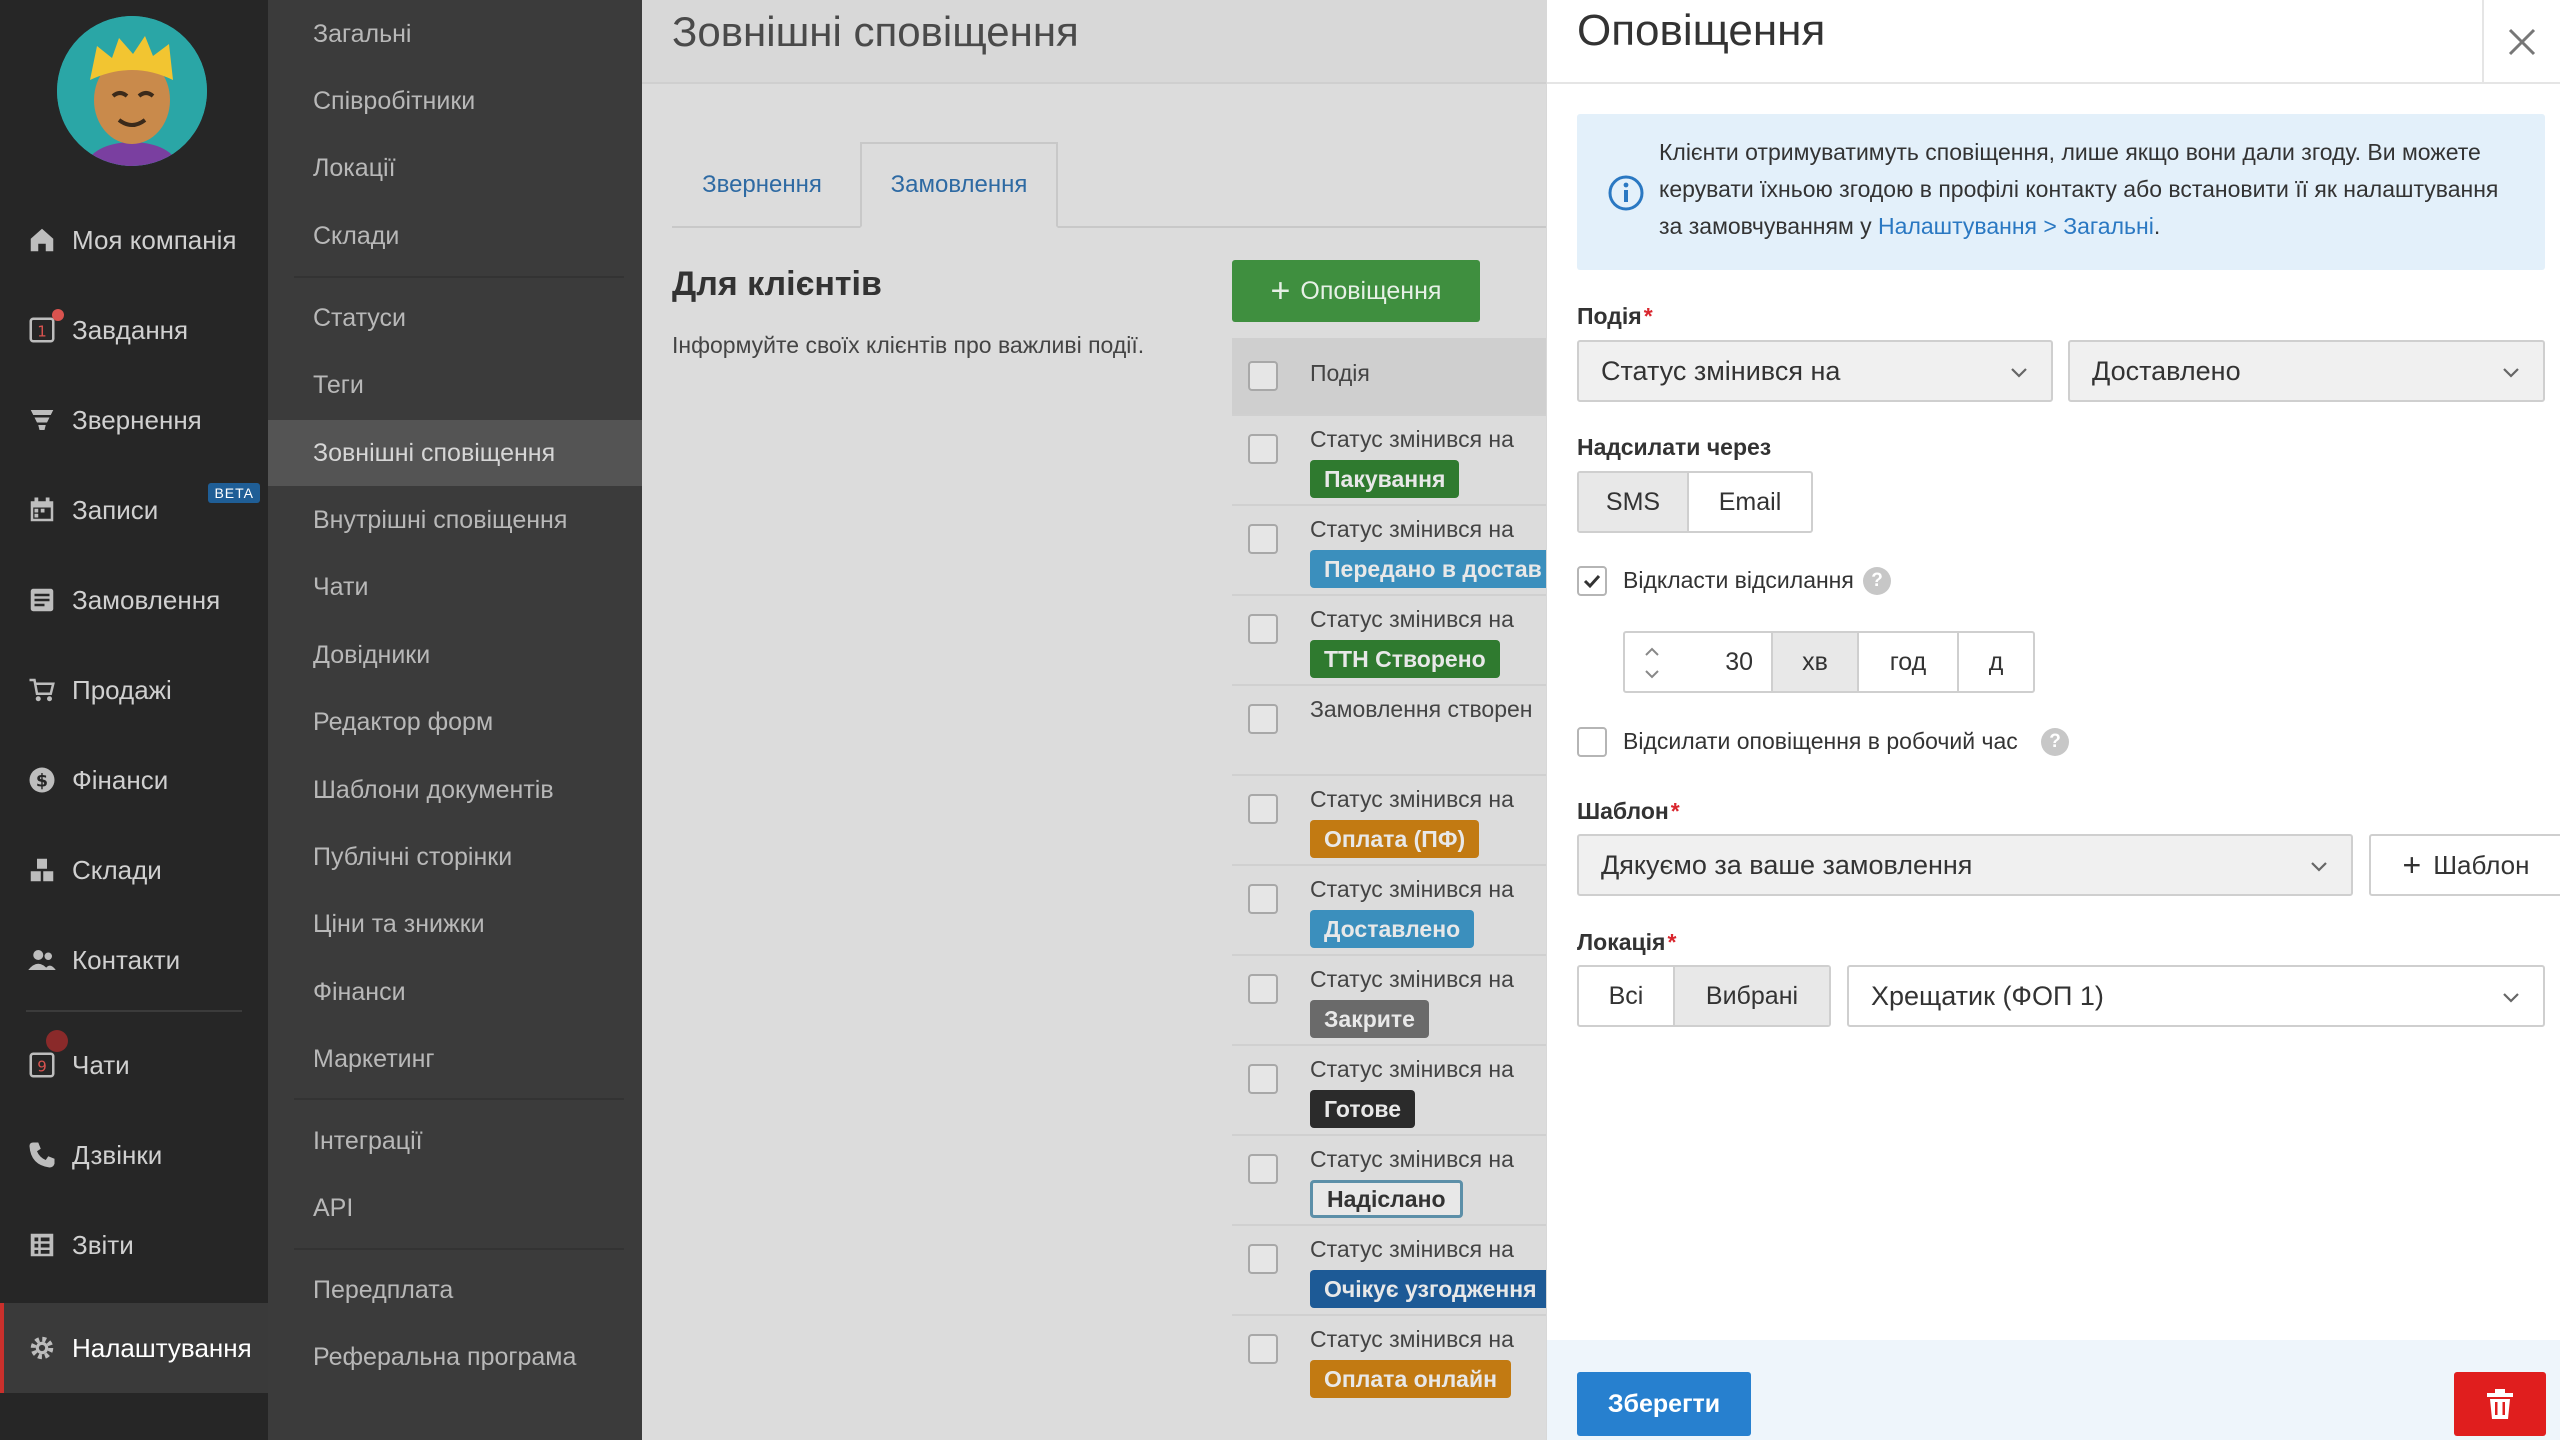 This screenshot has width=2560, height=1440. What do you see at coordinates (762, 185) in the screenshot?
I see `tab-requests: Звернення` at bounding box center [762, 185].